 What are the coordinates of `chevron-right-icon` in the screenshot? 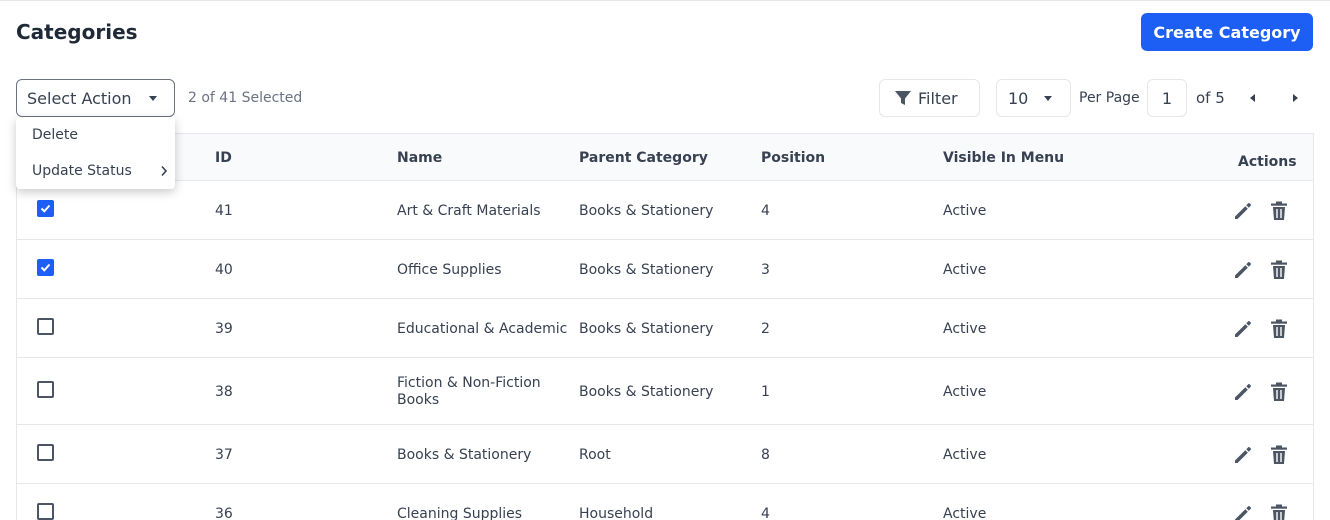 It's located at (164, 171).